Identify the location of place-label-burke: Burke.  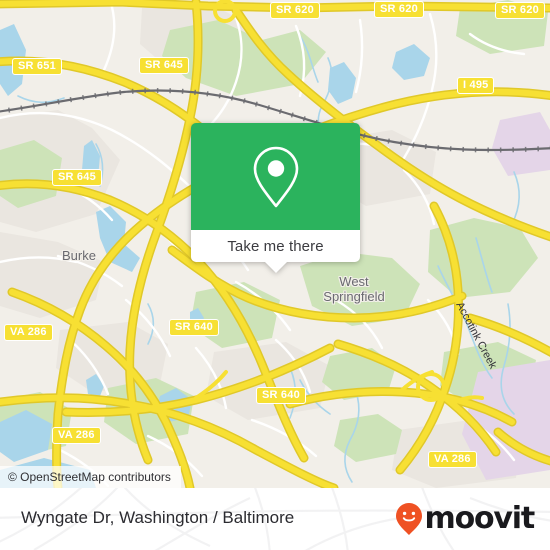
(79, 255).